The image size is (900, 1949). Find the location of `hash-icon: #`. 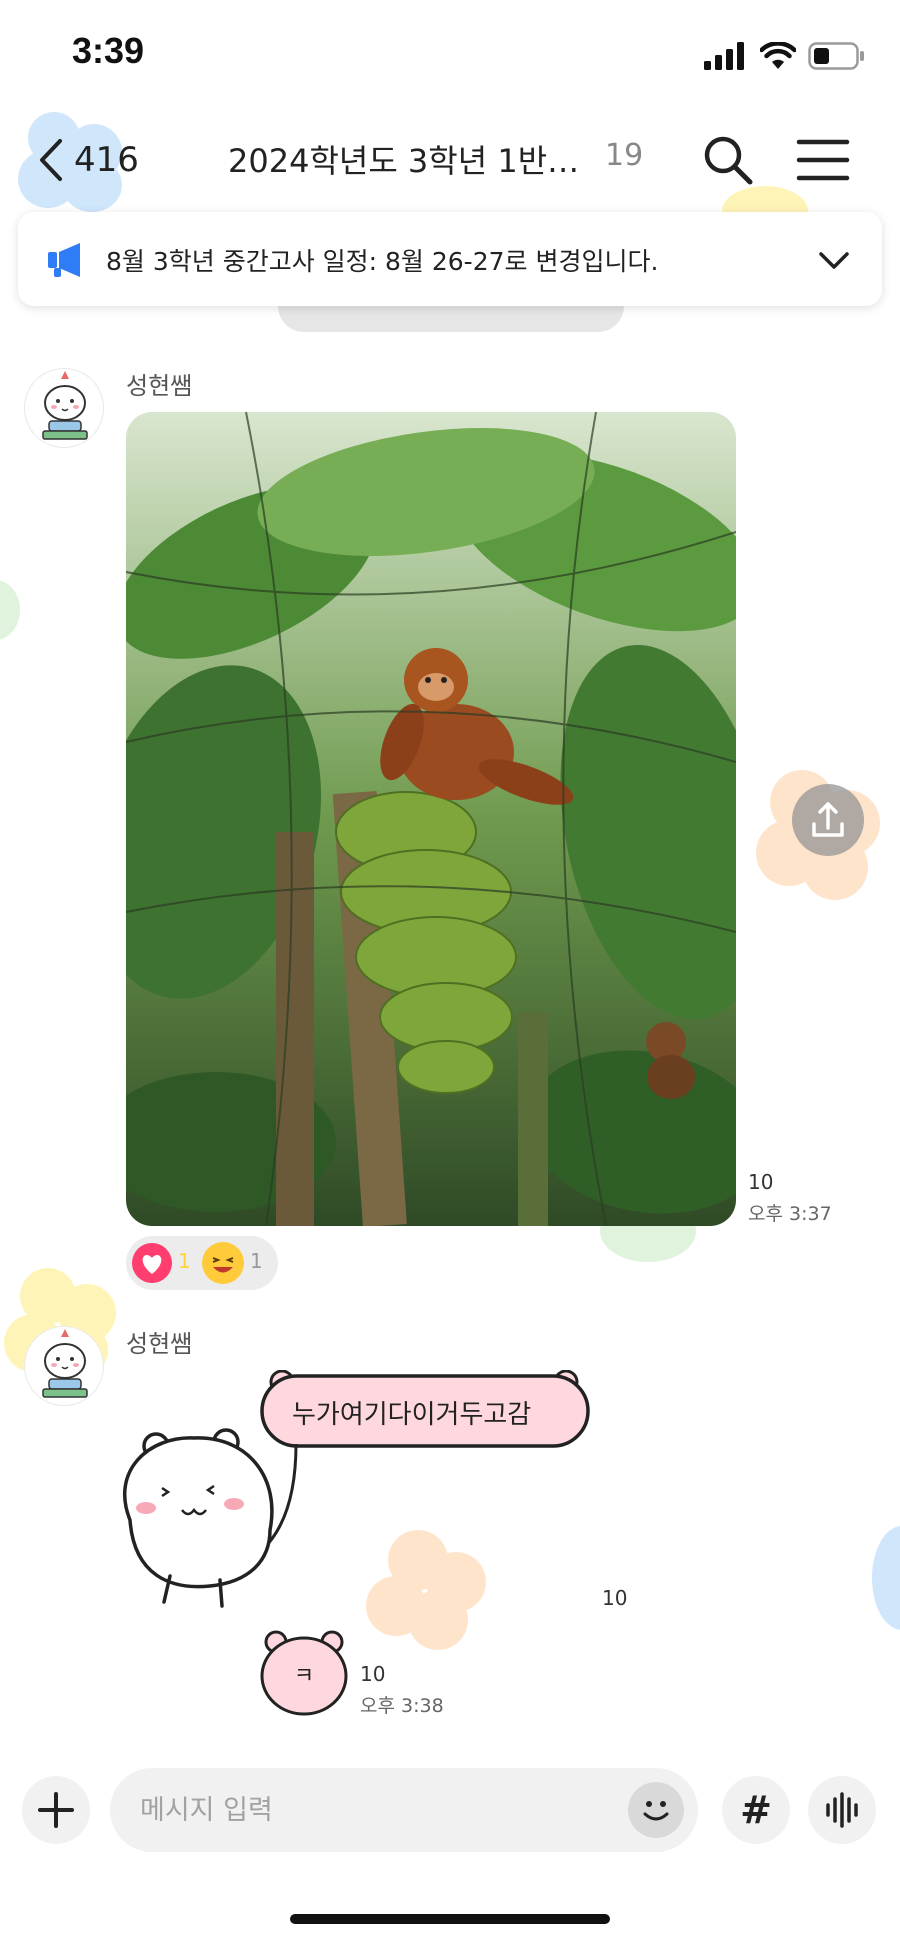

hash-icon: # is located at coordinates (756, 1810).